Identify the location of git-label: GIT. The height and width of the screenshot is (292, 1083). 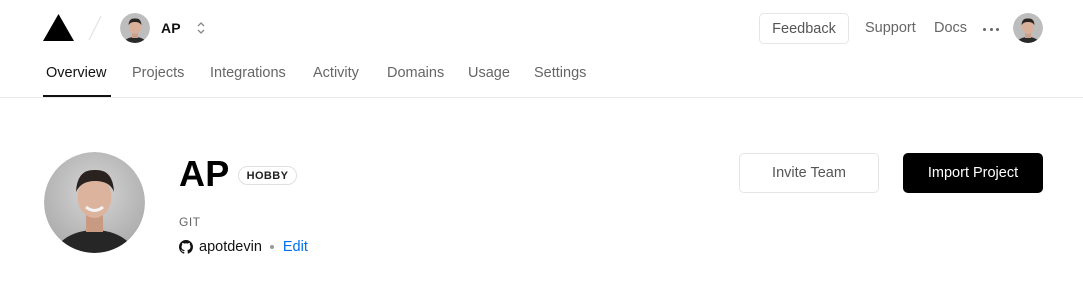
(190, 222).